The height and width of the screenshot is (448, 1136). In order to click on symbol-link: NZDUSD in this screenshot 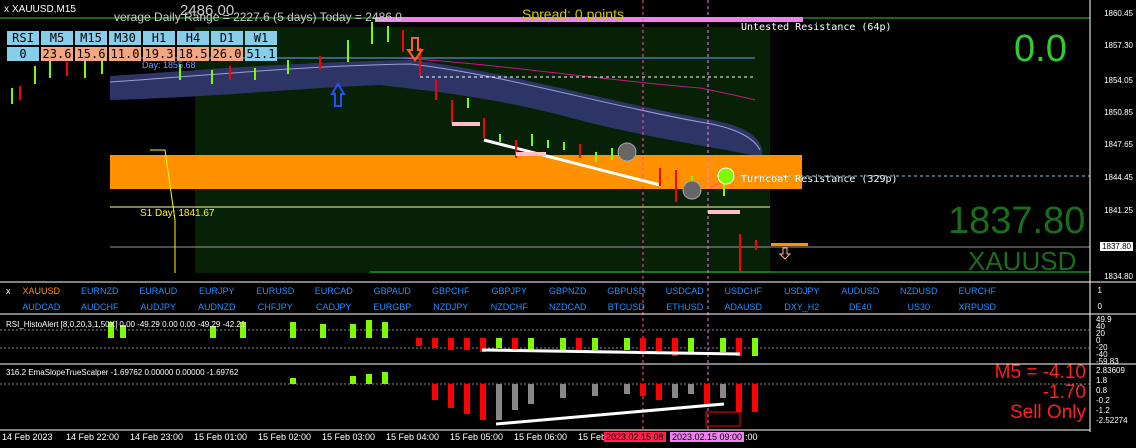, I will do `click(919, 291)`.